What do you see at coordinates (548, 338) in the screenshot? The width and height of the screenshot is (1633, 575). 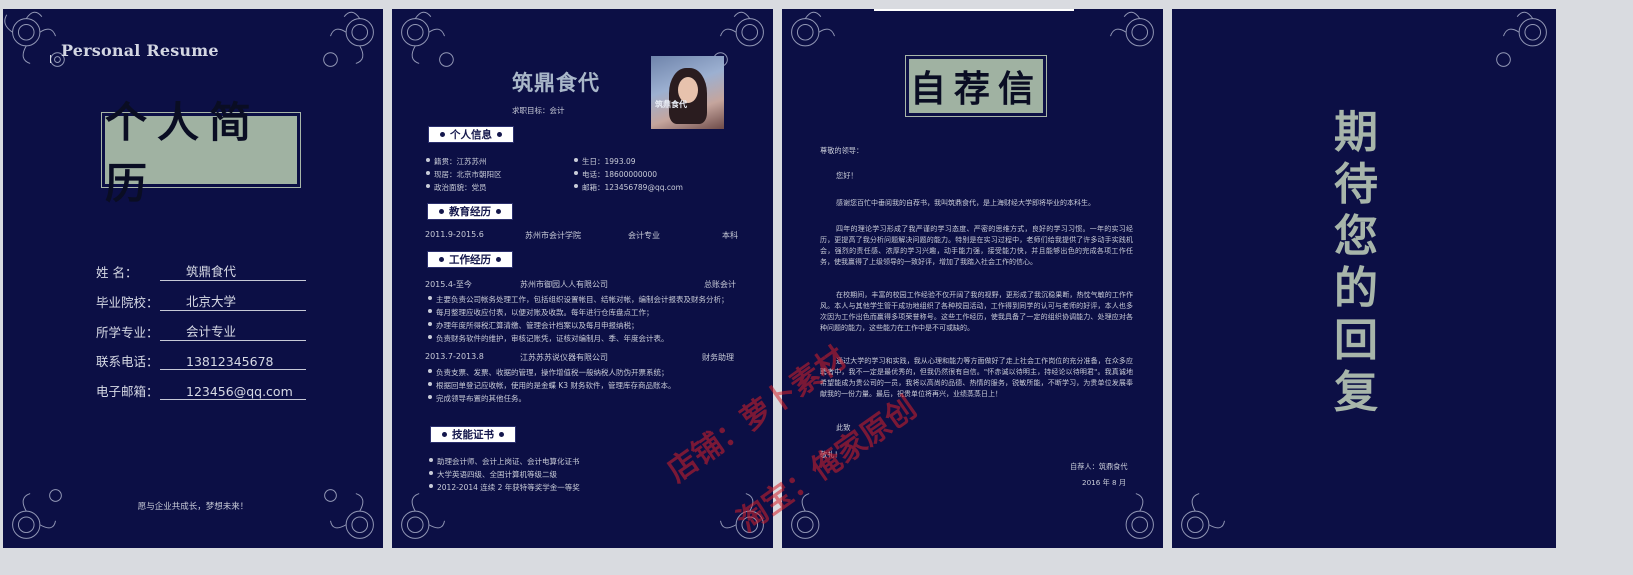 I see `job-duty: 负责财务软件的维护，审核记账凭，证核对编制月、季、年度会计表。` at bounding box center [548, 338].